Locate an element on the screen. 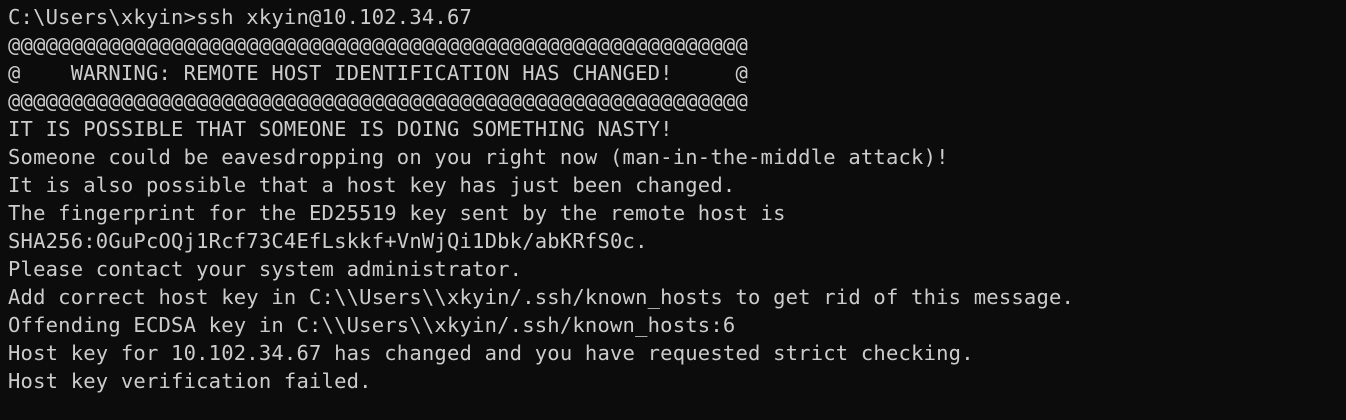 The height and width of the screenshot is (420, 1346). error-line: Host key verification failed. is located at coordinates (190, 381).